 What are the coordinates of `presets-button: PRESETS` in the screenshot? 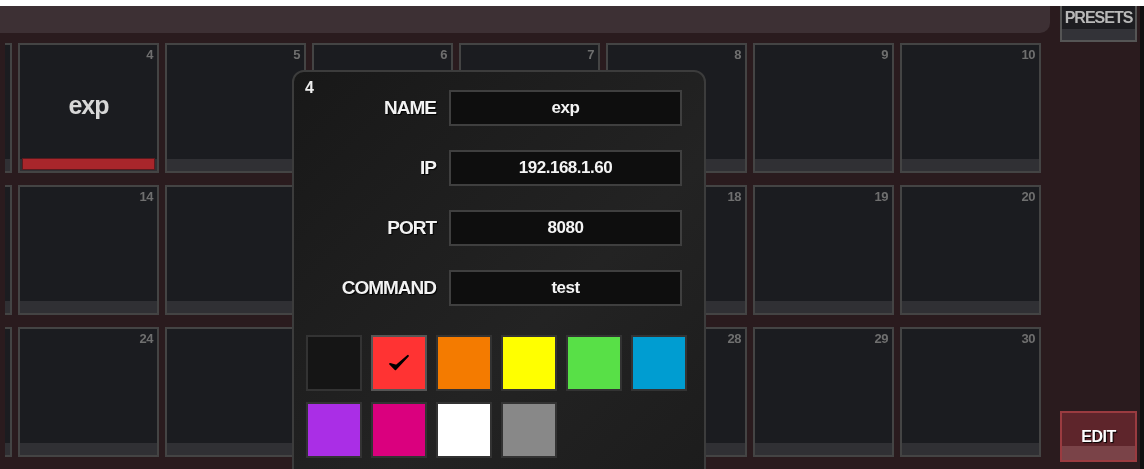 It's located at (1098, 24).